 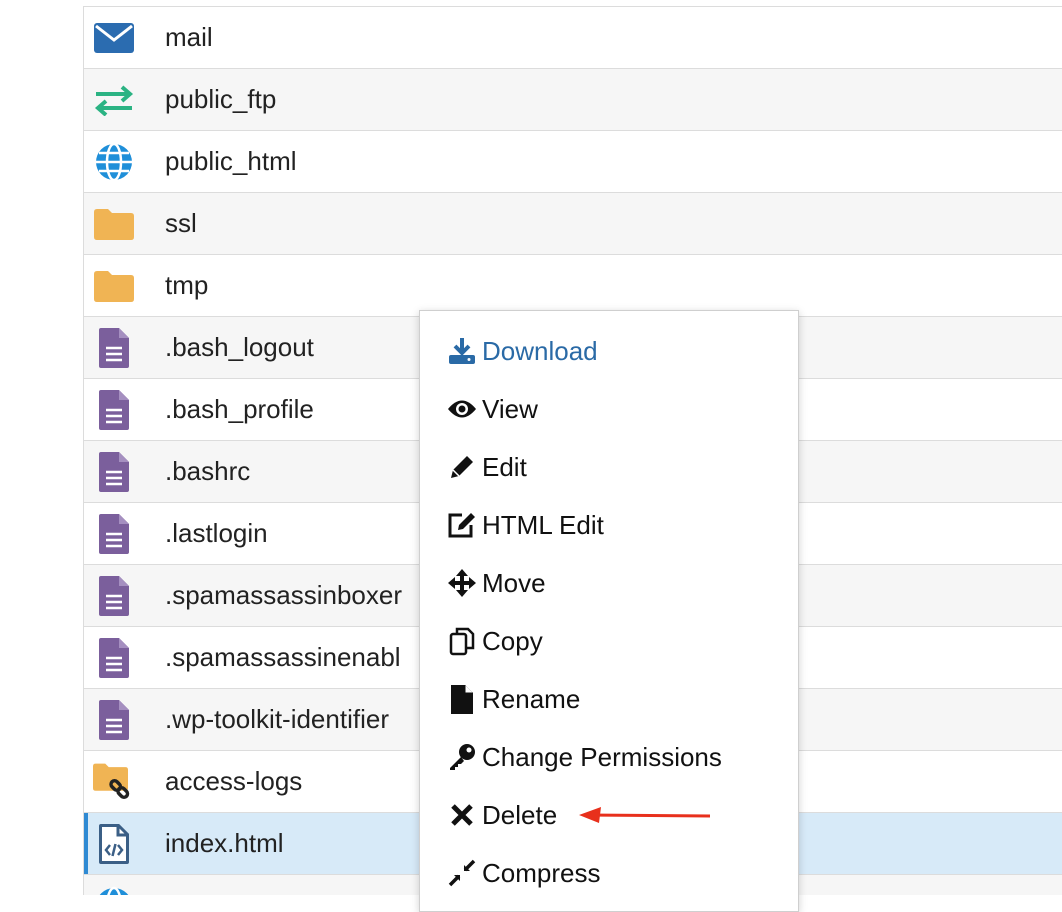 What do you see at coordinates (462, 467) in the screenshot?
I see `pencil-icon` at bounding box center [462, 467].